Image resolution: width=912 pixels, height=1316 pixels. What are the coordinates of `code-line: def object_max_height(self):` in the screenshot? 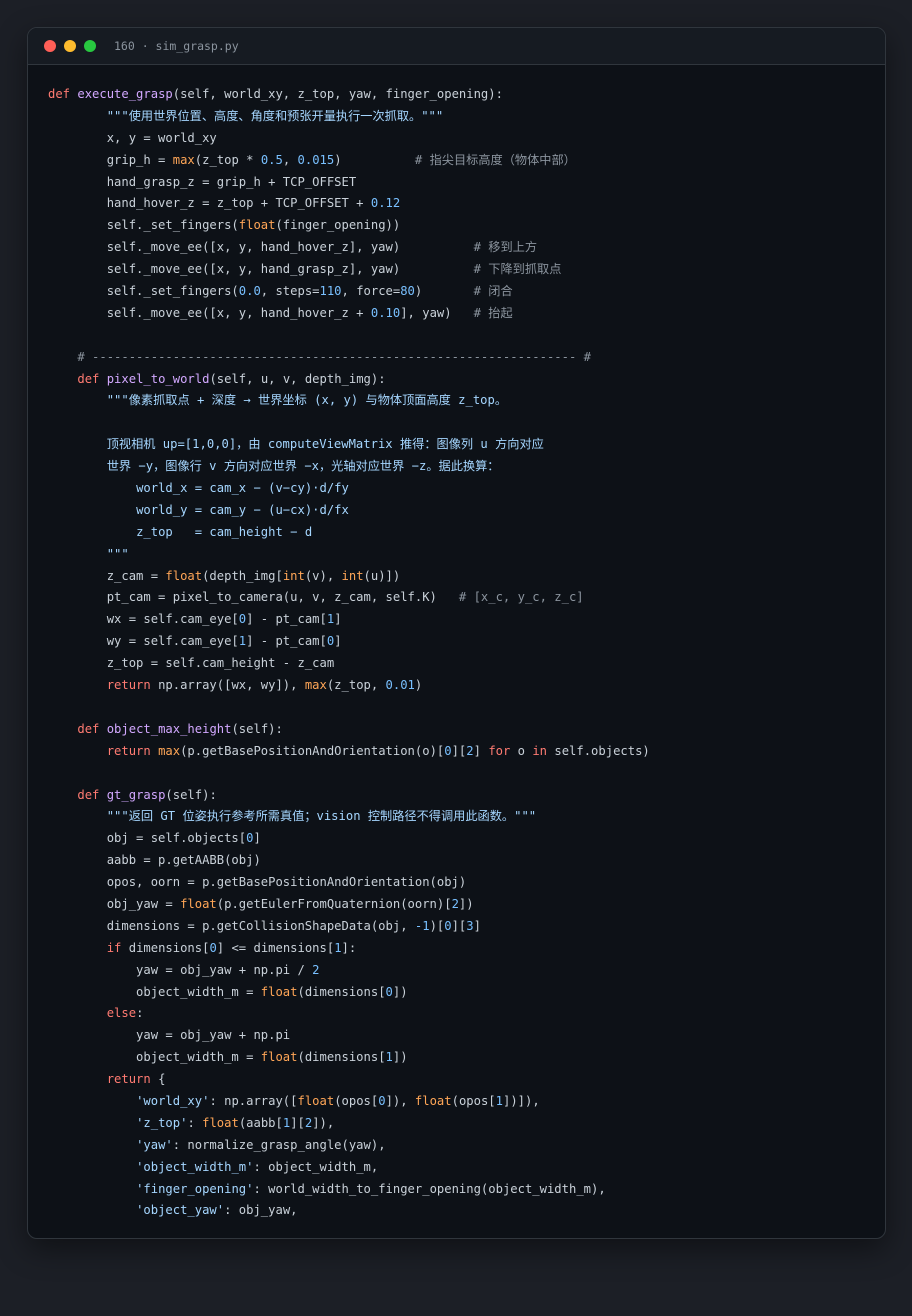 It's located at (456, 730).